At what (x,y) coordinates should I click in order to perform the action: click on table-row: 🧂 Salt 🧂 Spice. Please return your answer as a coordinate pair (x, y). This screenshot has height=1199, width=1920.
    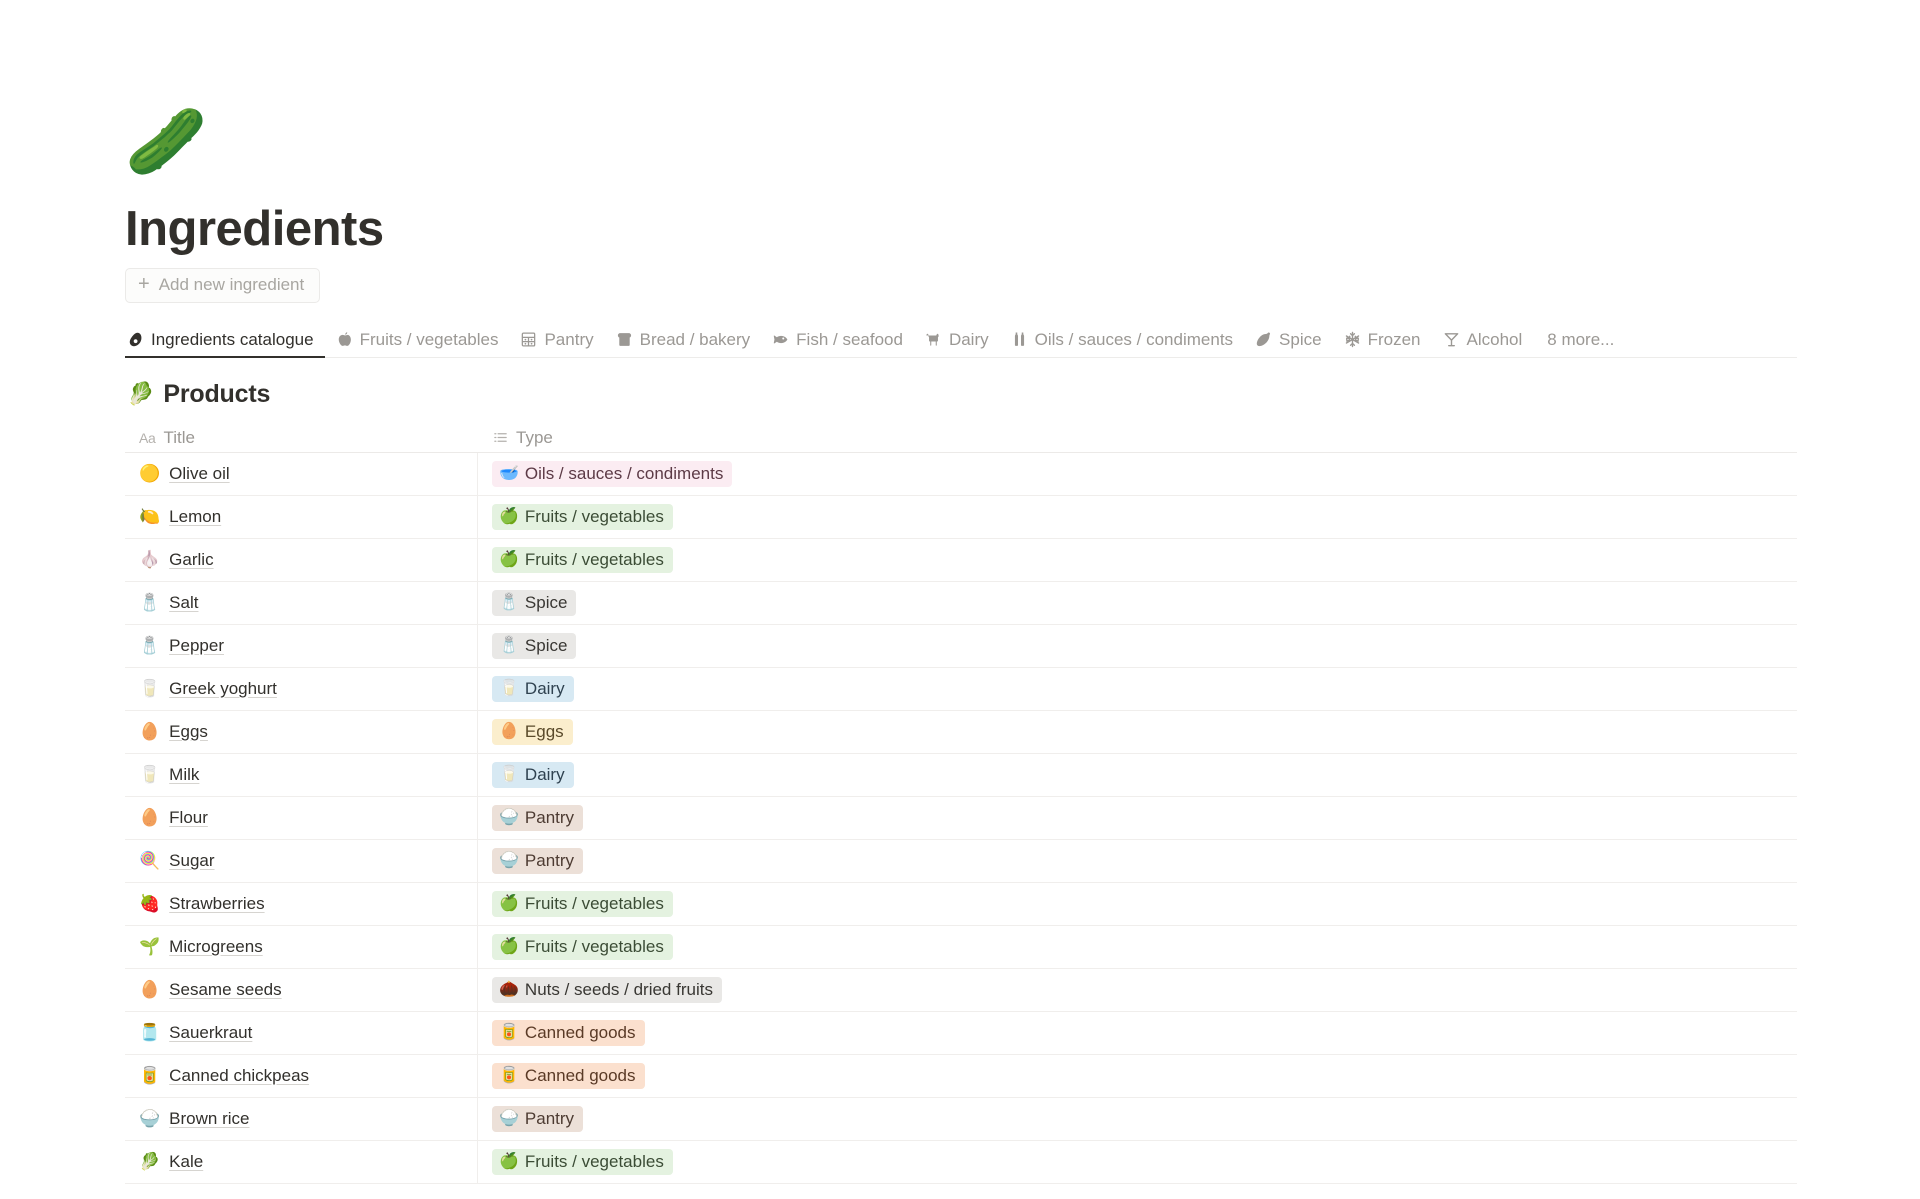
    Looking at the image, I should click on (961, 603).